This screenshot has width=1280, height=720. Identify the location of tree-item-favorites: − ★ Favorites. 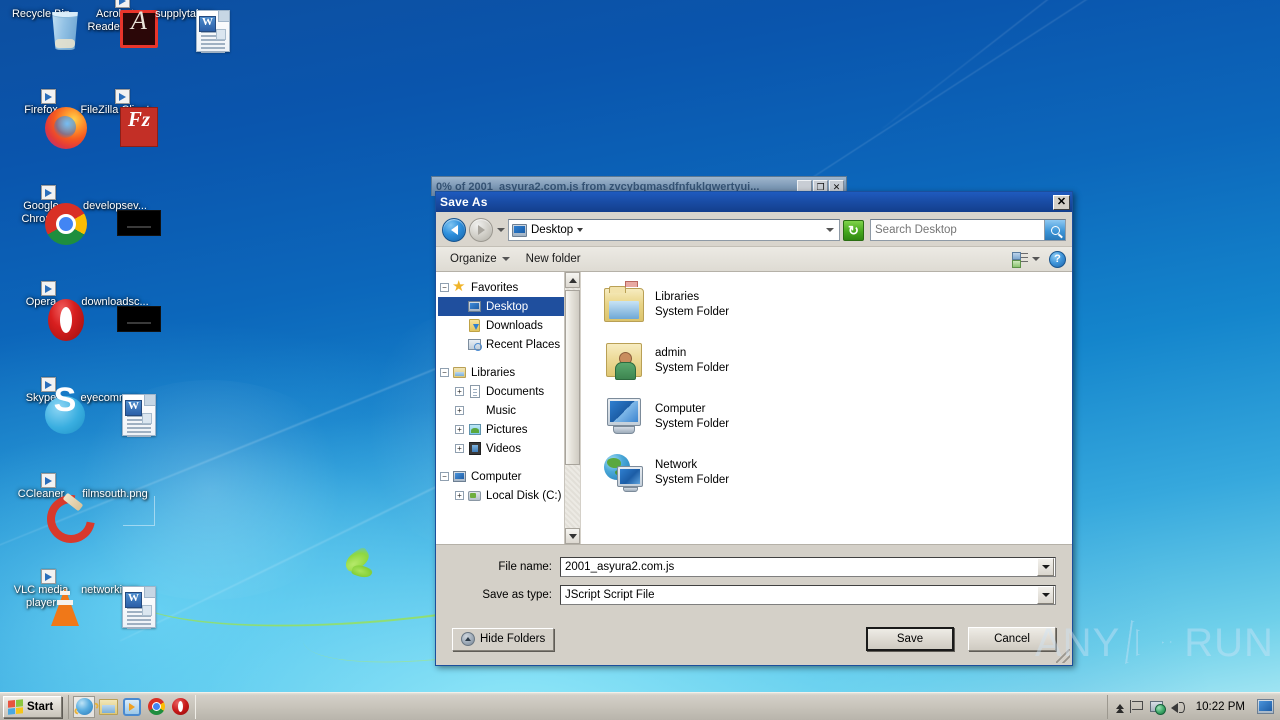
(501, 287).